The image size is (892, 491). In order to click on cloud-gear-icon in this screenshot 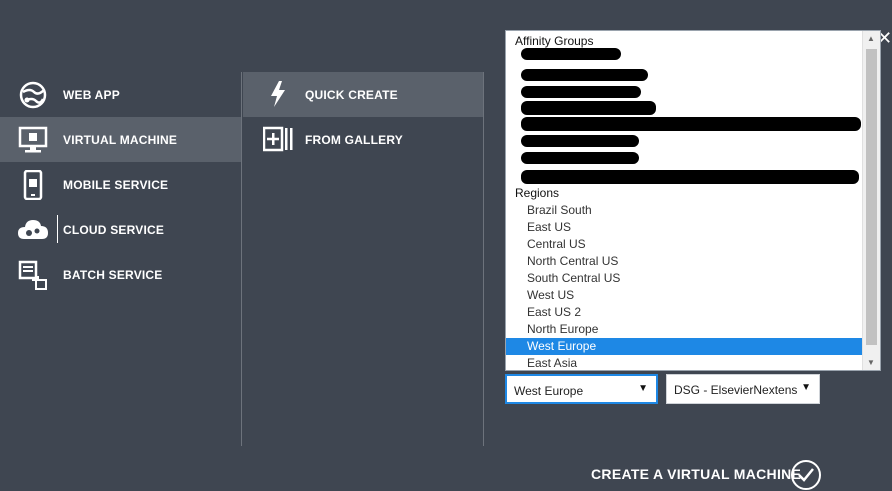, I will do `click(33, 230)`.